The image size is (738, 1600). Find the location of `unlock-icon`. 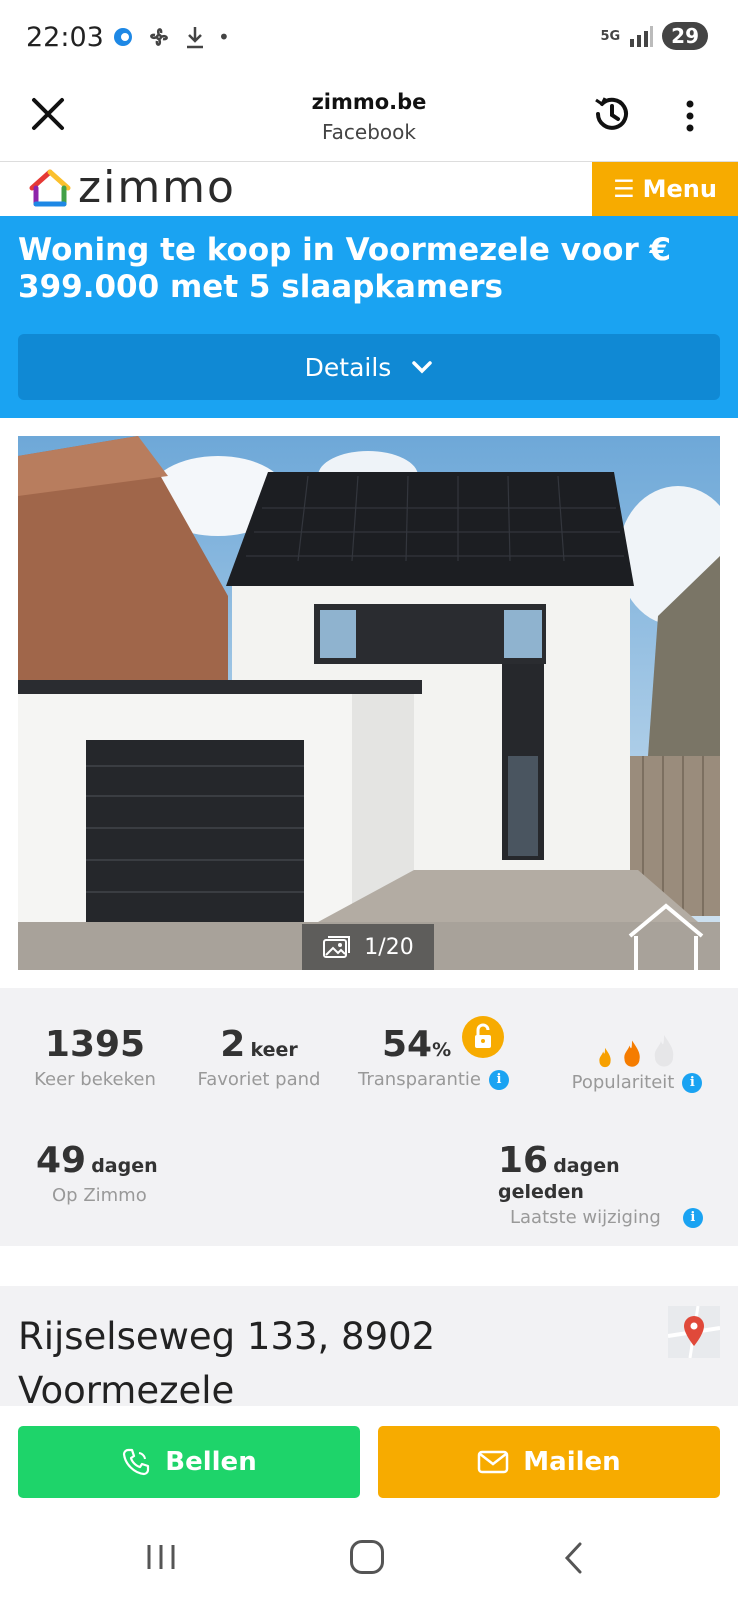

unlock-icon is located at coordinates (483, 1037).